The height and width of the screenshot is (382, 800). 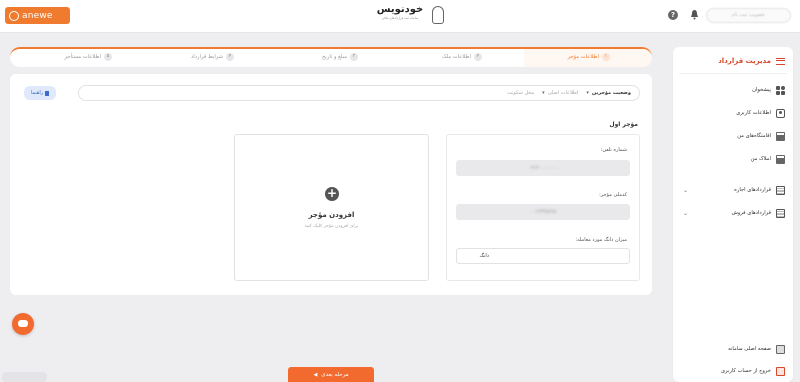 I want to click on bell-icon, so click(x=694, y=14).